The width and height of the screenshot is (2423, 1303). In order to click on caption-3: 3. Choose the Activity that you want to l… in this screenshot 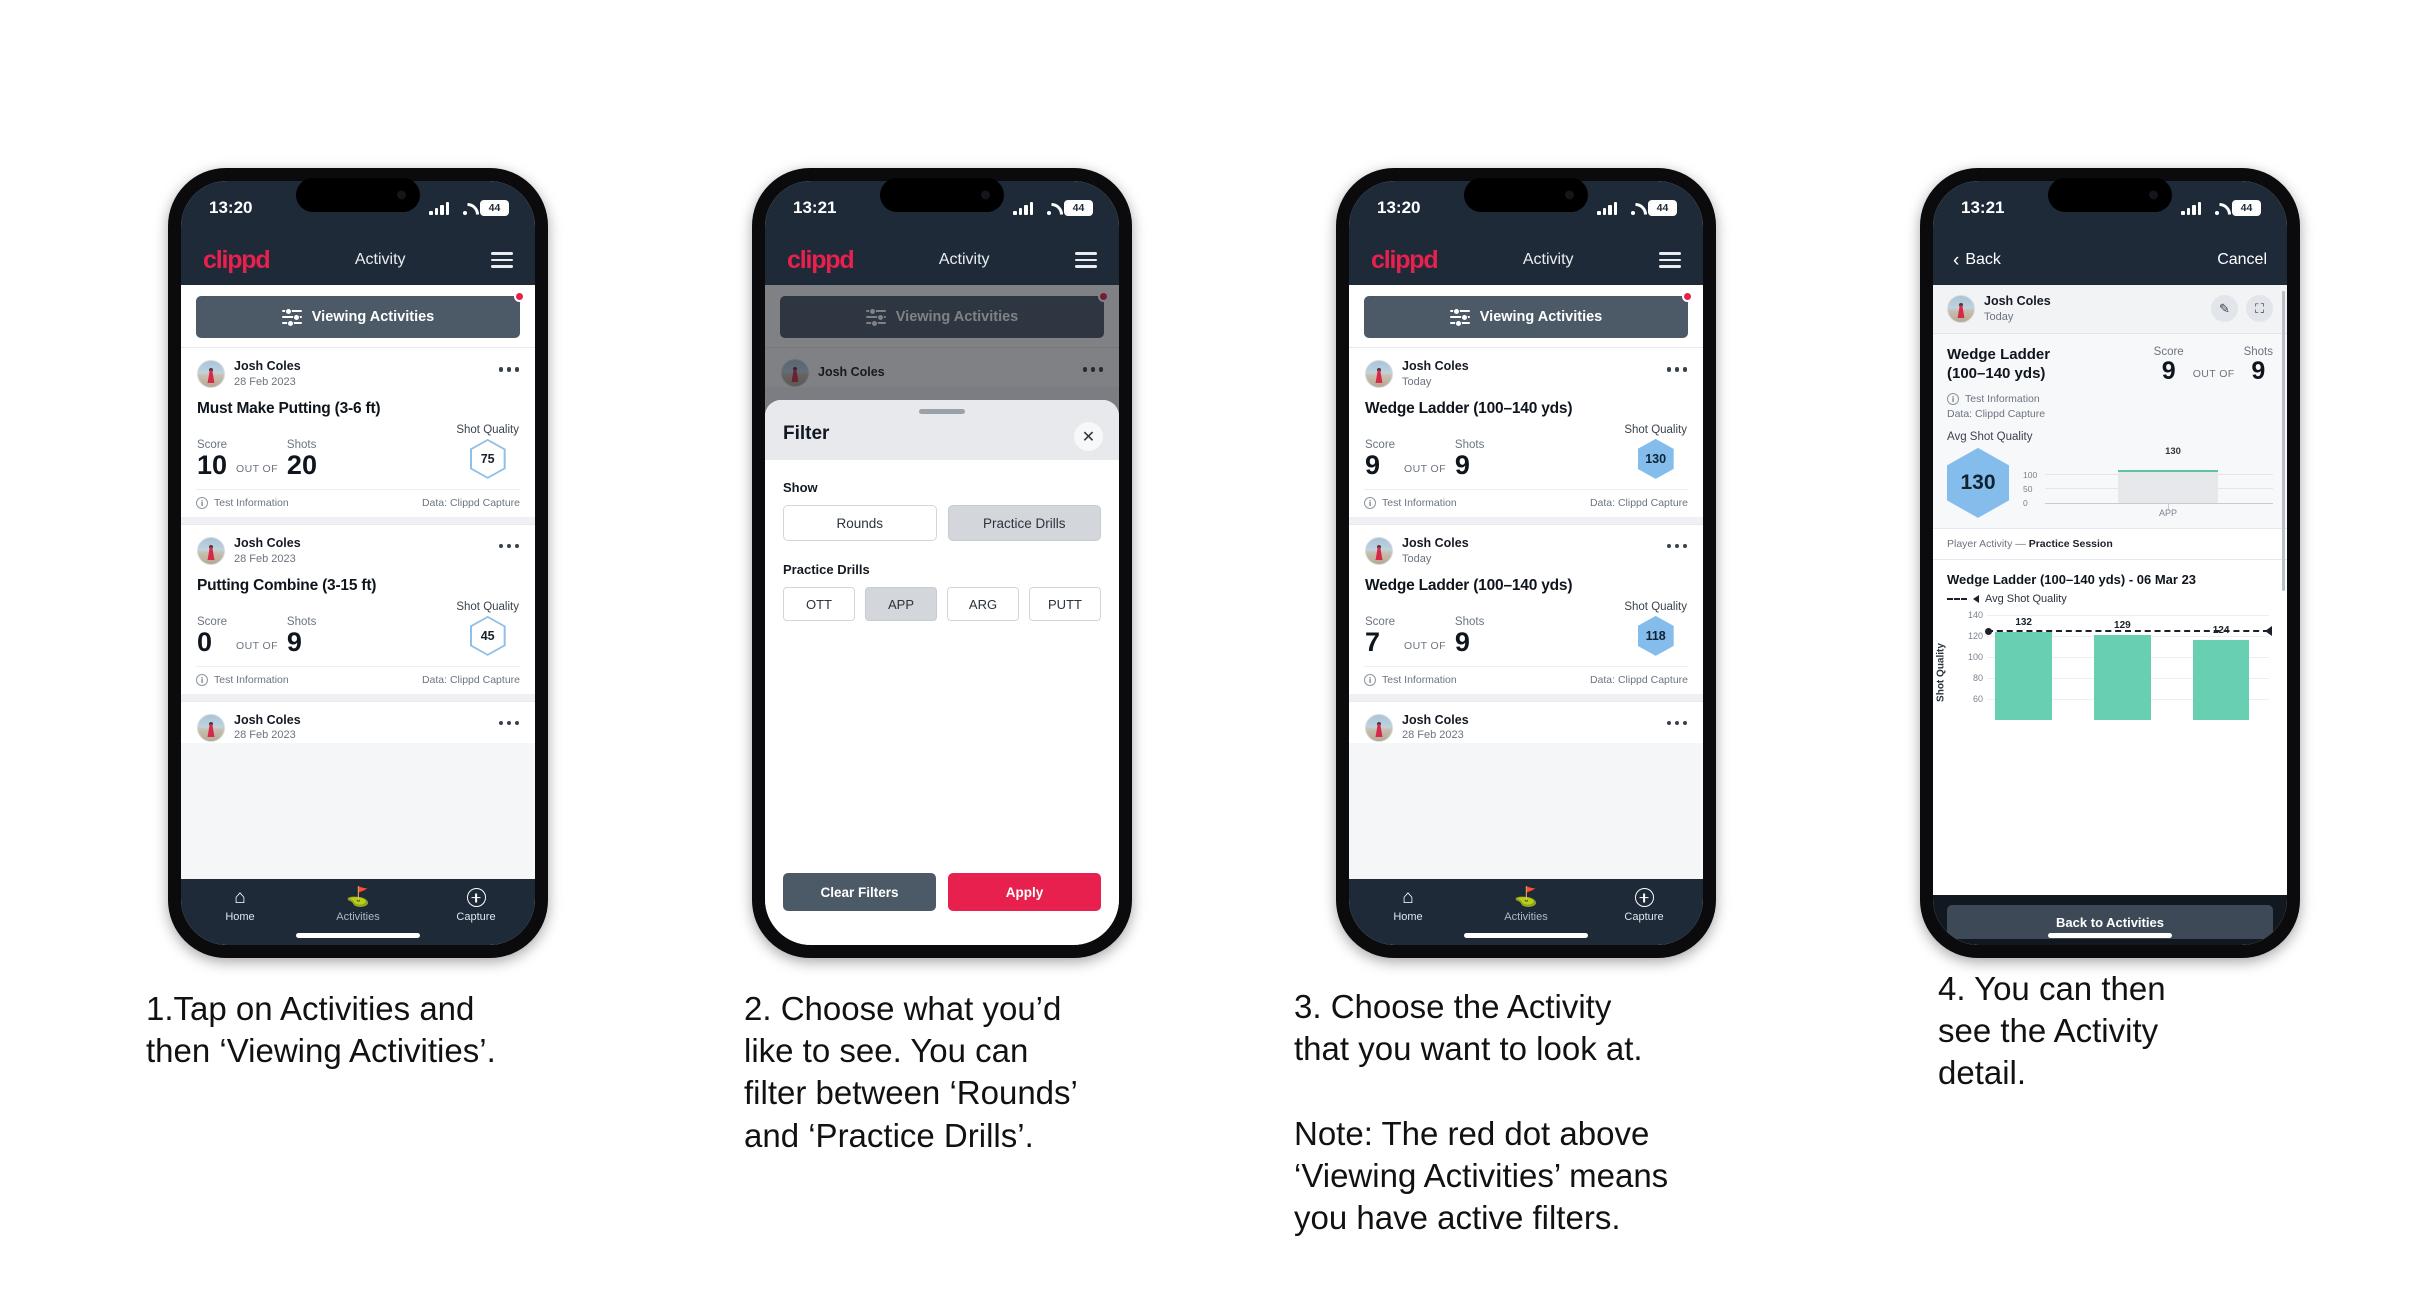, I will do `click(1481, 1112)`.